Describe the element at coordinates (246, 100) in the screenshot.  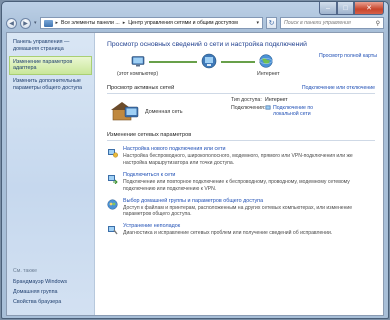
I see `access-type-label: Тип доступа:` at that location.